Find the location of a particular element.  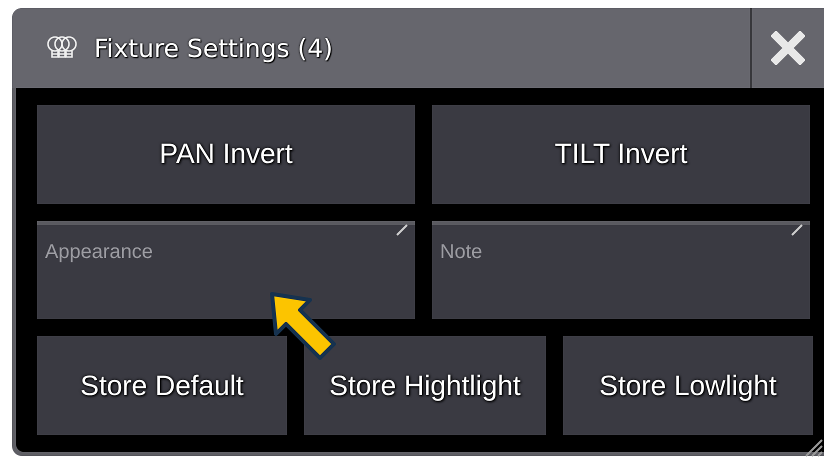

invert-button: TILT Invert is located at coordinates (621, 154).